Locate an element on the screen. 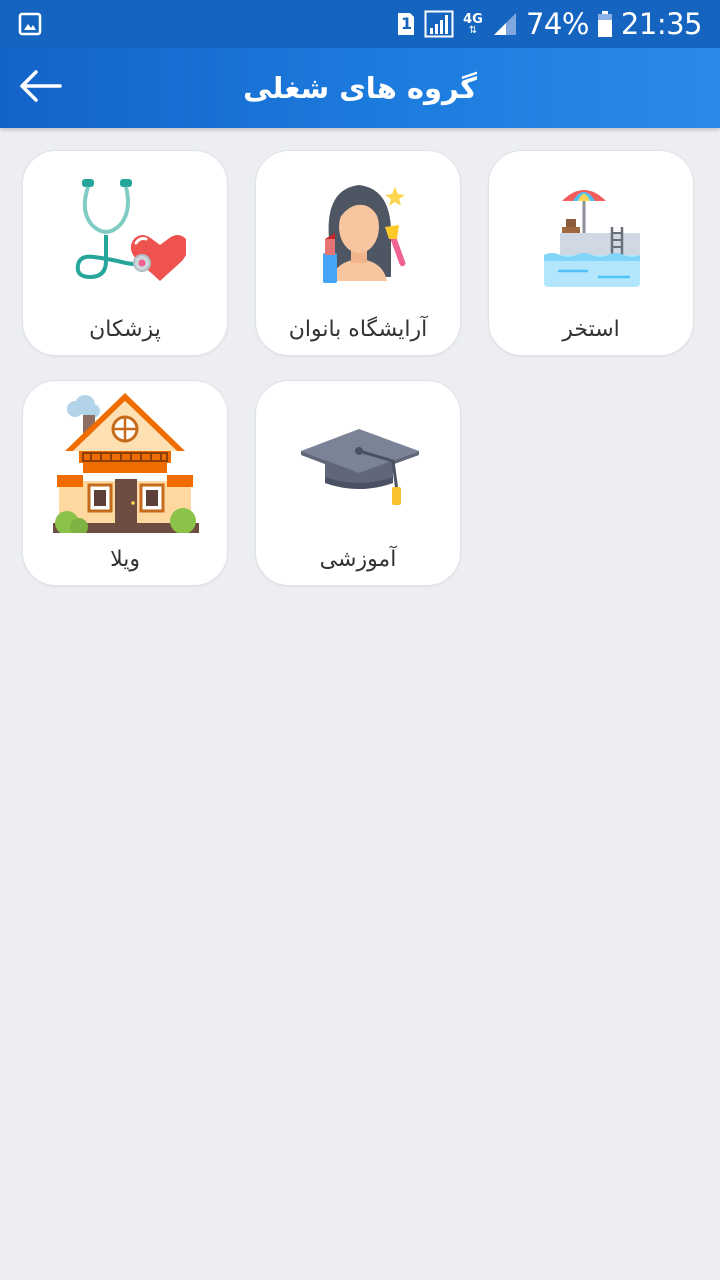 Image resolution: width=720 pixels, height=1280 pixels. category-beauty-salon: آرایشگاه بانوان is located at coordinates (358, 253).